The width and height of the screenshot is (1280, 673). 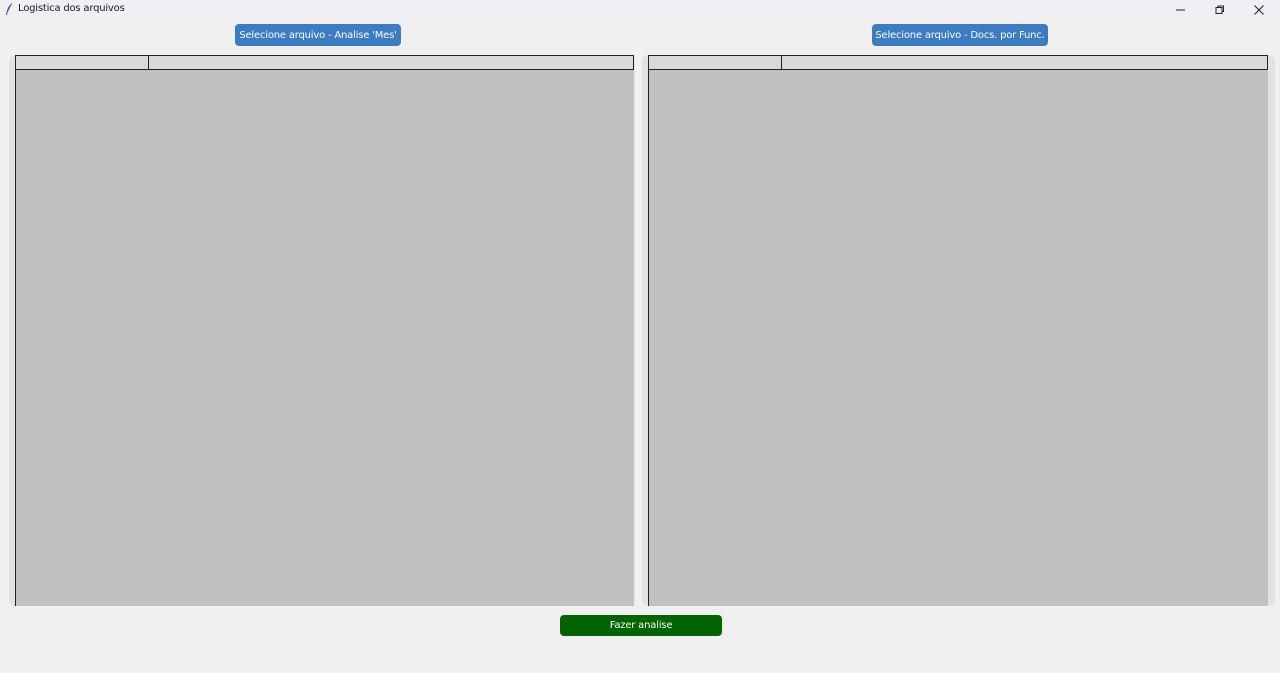 I want to click on select-file-mes-button: Selecione arquivo - Analise 'Mes', so click(x=318, y=35).